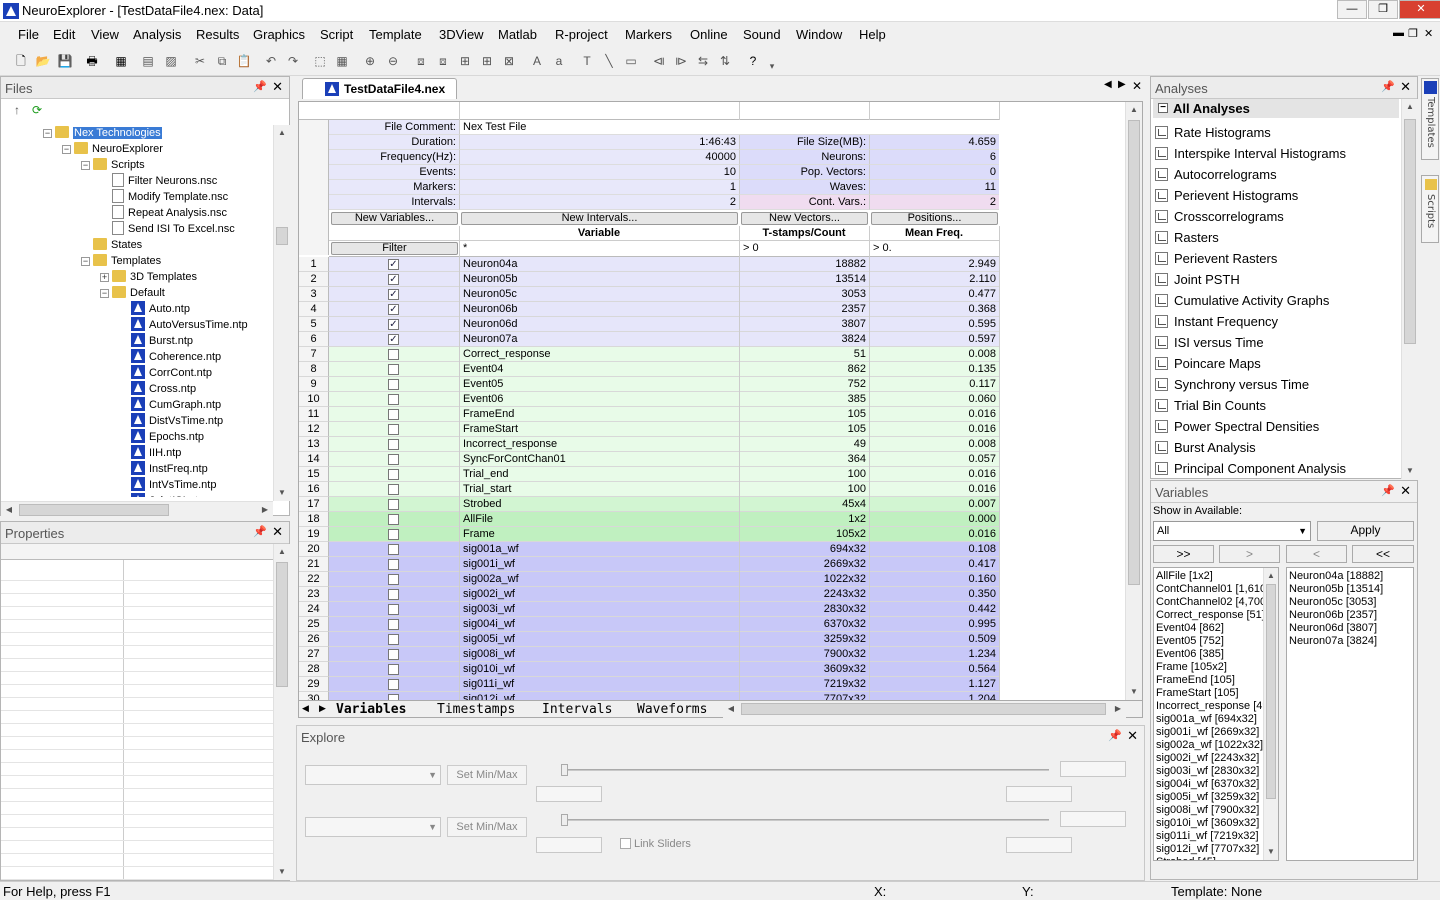 The height and width of the screenshot is (900, 1440). Describe the element at coordinates (314, 279) in the screenshot. I see `row-number: 2` at that location.